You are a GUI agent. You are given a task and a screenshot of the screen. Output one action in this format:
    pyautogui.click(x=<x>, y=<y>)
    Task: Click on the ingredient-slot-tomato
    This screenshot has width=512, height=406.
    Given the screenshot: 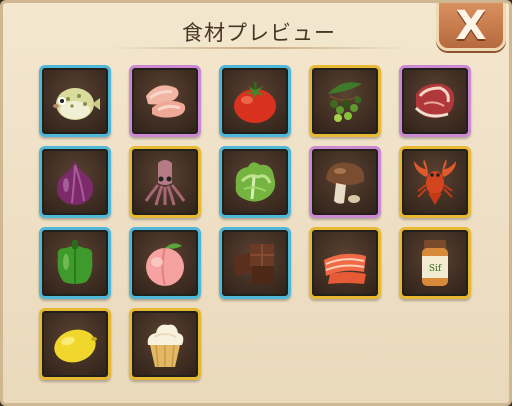 What is the action you would take?
    pyautogui.click(x=255, y=101)
    